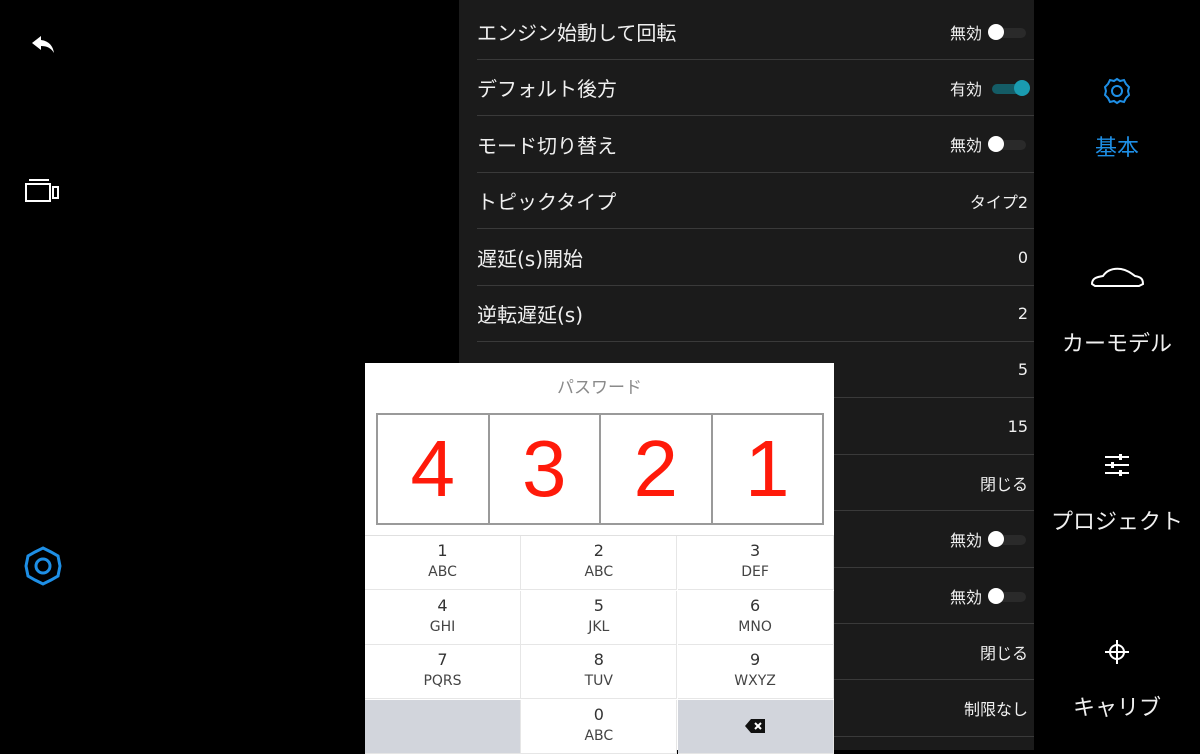 This screenshot has width=1200, height=754. I want to click on blank-key, so click(443, 726).